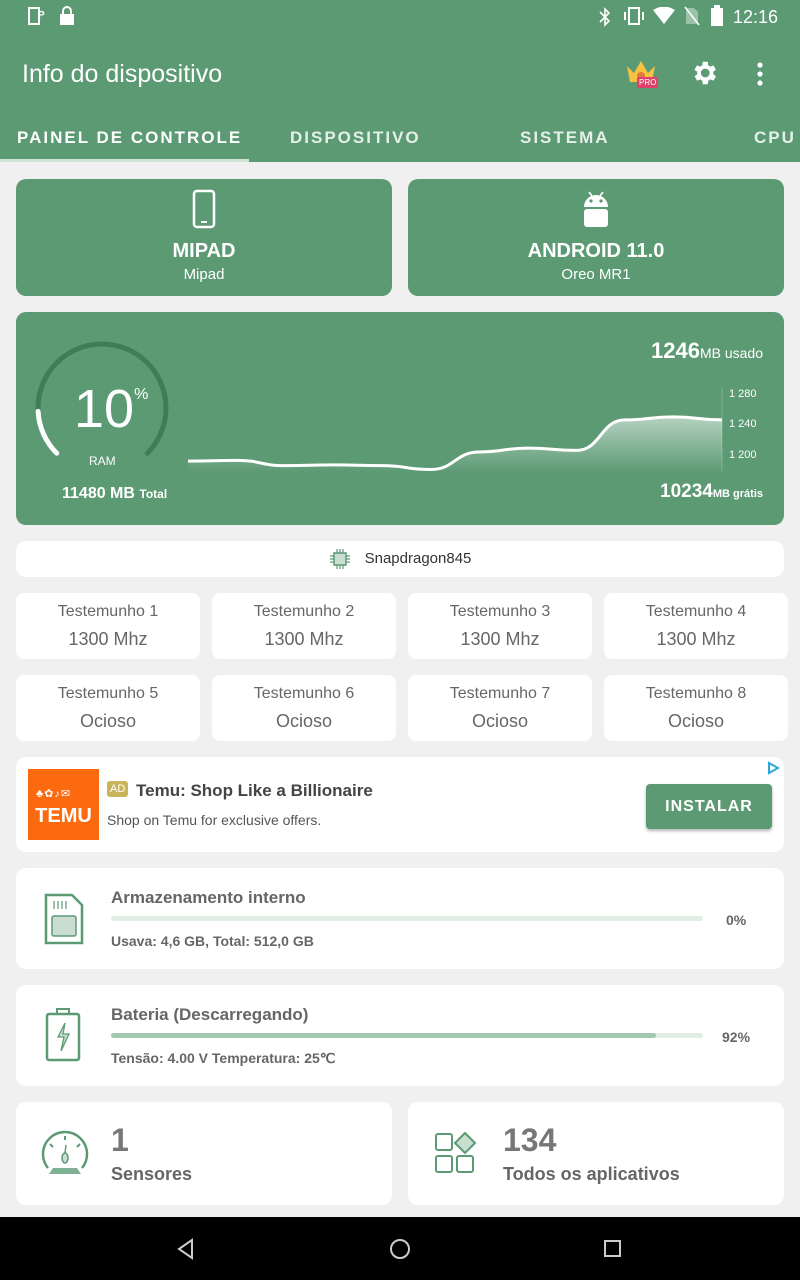 Image resolution: width=800 pixels, height=1280 pixels. I want to click on phone-icon, so click(204, 209).